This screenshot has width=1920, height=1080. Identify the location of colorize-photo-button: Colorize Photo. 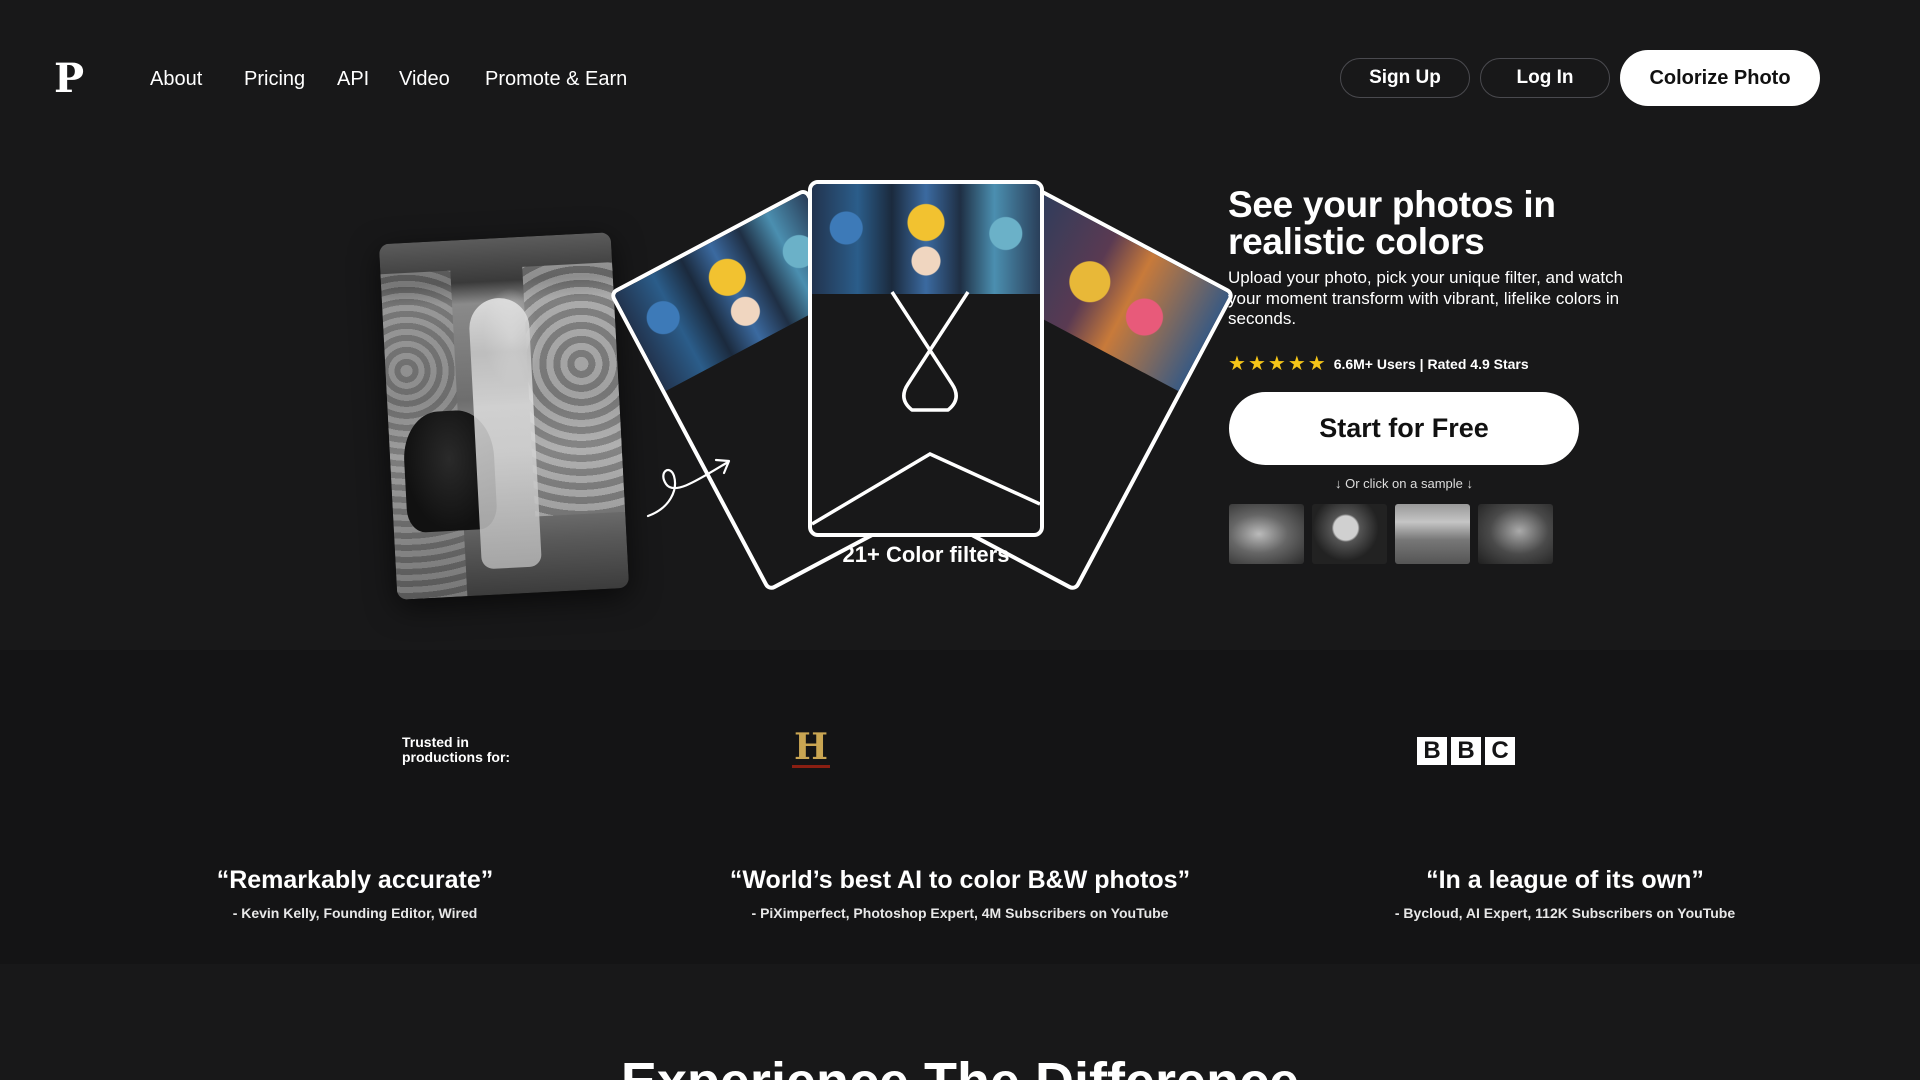
(1720, 78).